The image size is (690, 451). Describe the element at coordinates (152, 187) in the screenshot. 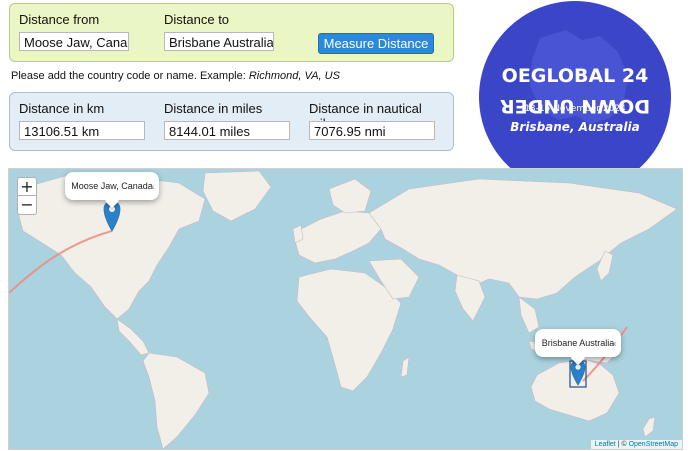

I see `popup-a-close-icon: ×` at that location.